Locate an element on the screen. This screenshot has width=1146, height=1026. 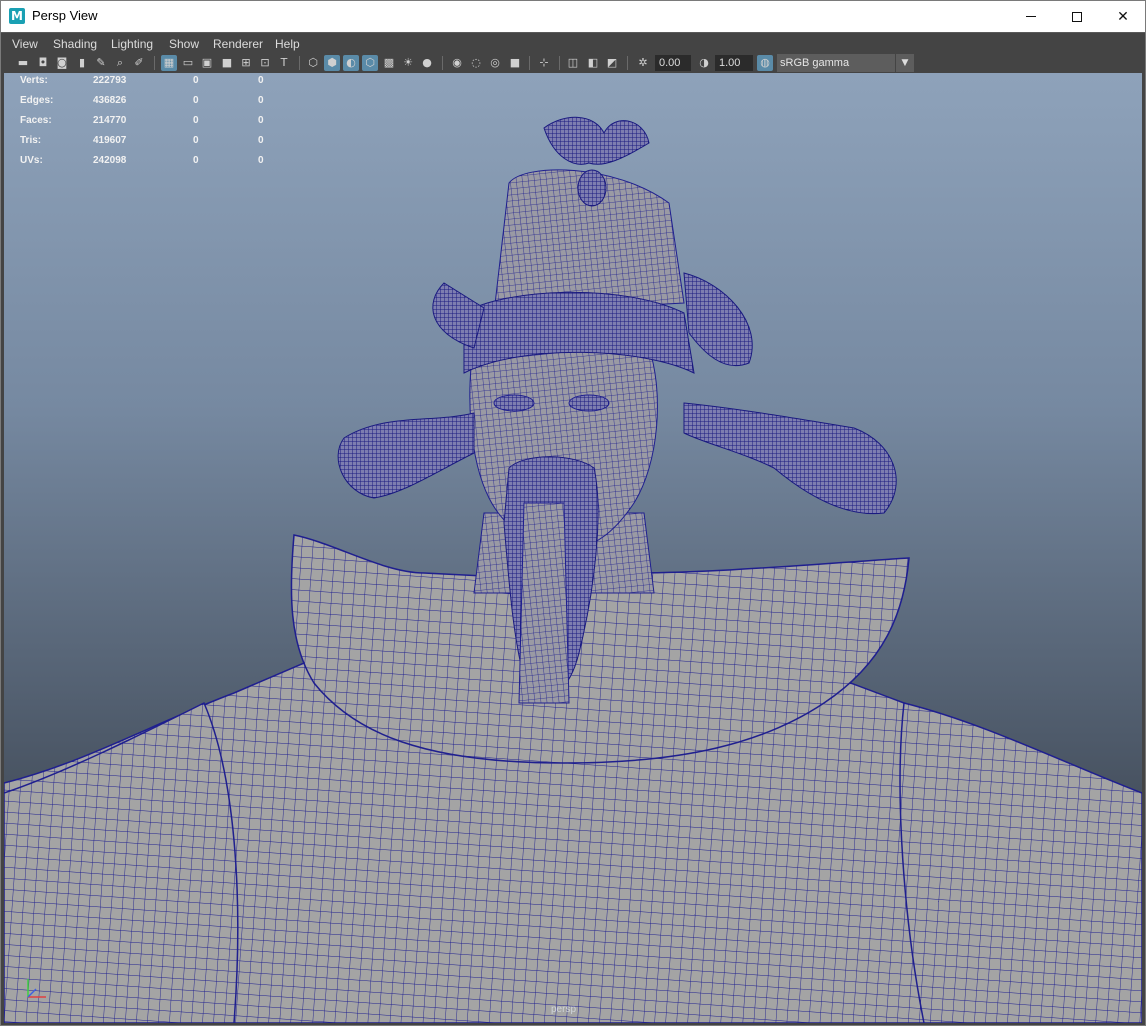
wireframe-on-shaded-icon: ⬡ is located at coordinates (370, 63).